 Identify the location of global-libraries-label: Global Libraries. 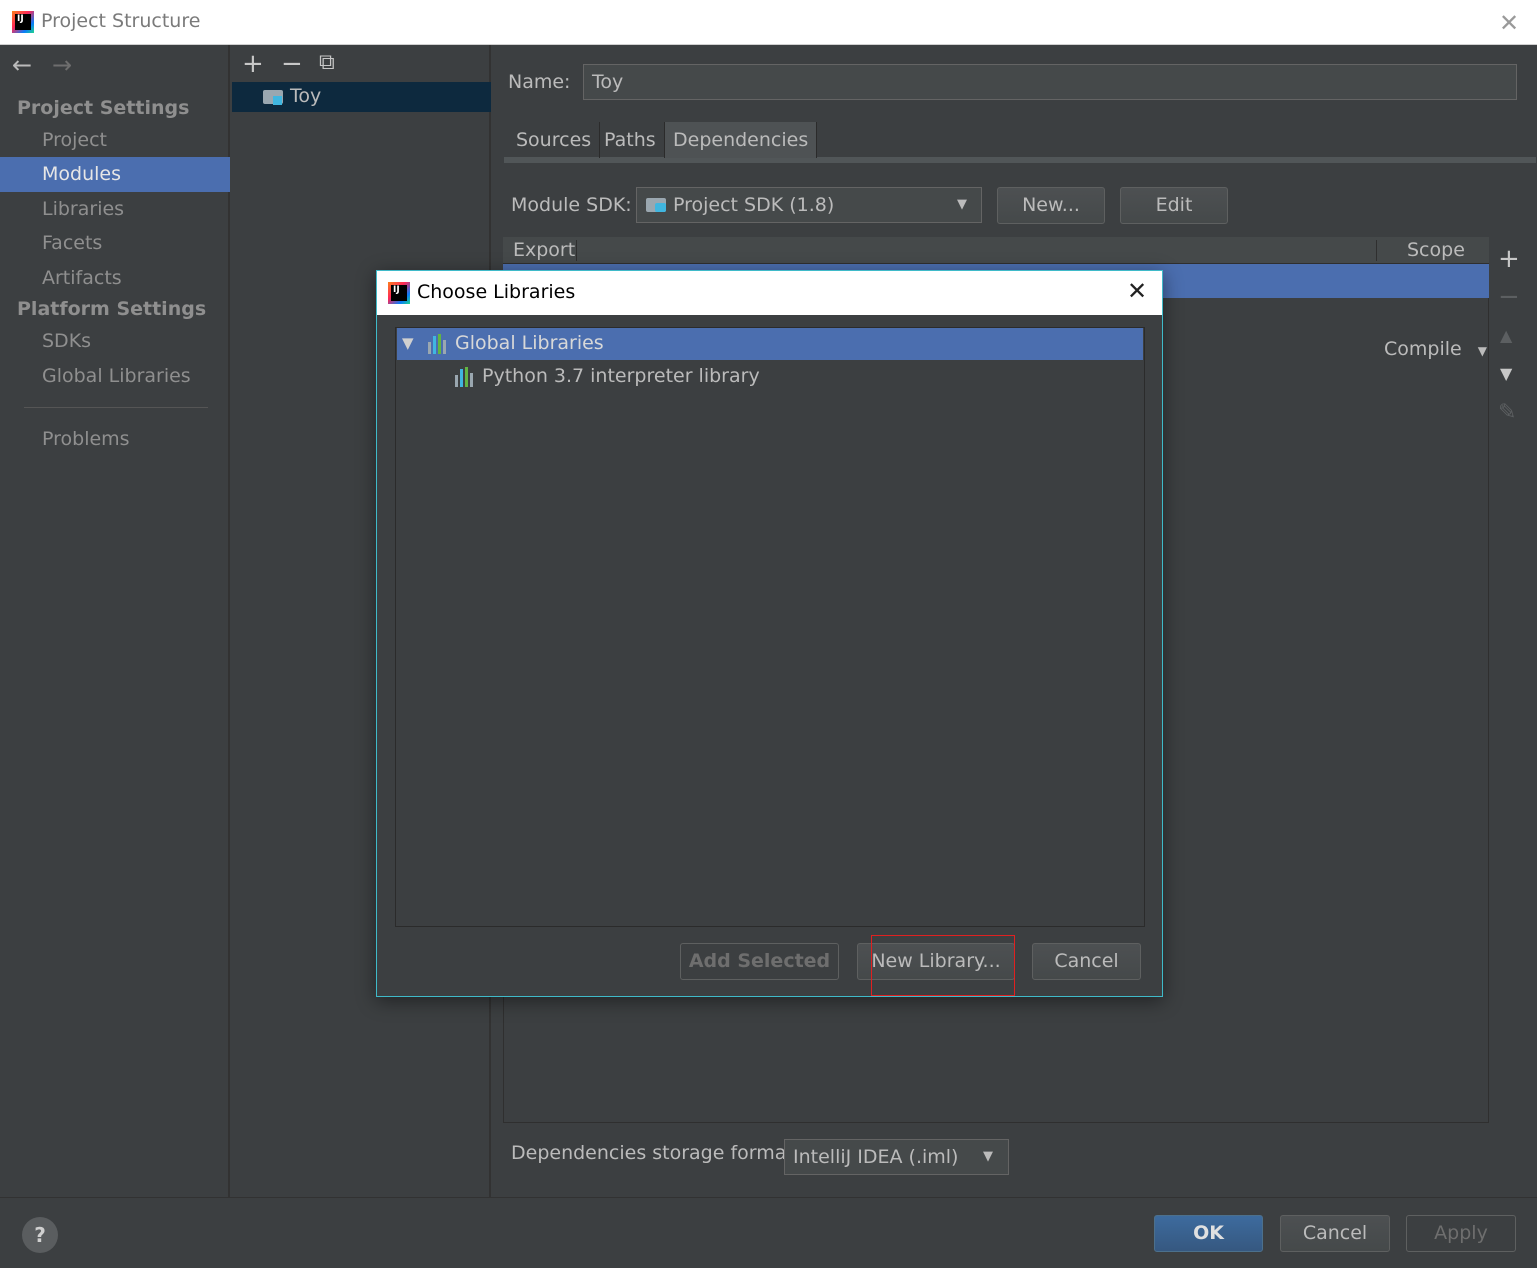
(529, 343).